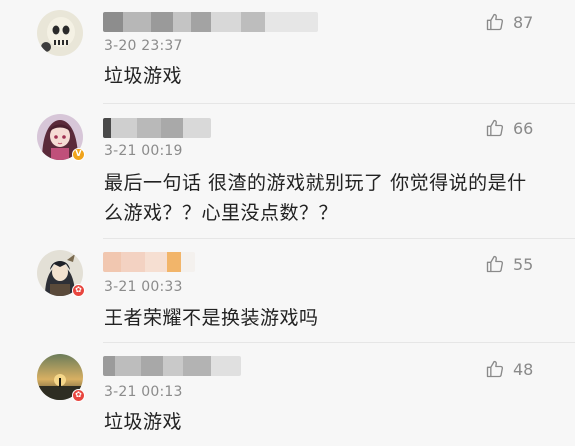  I want to click on vip-badge: V, so click(78, 154).